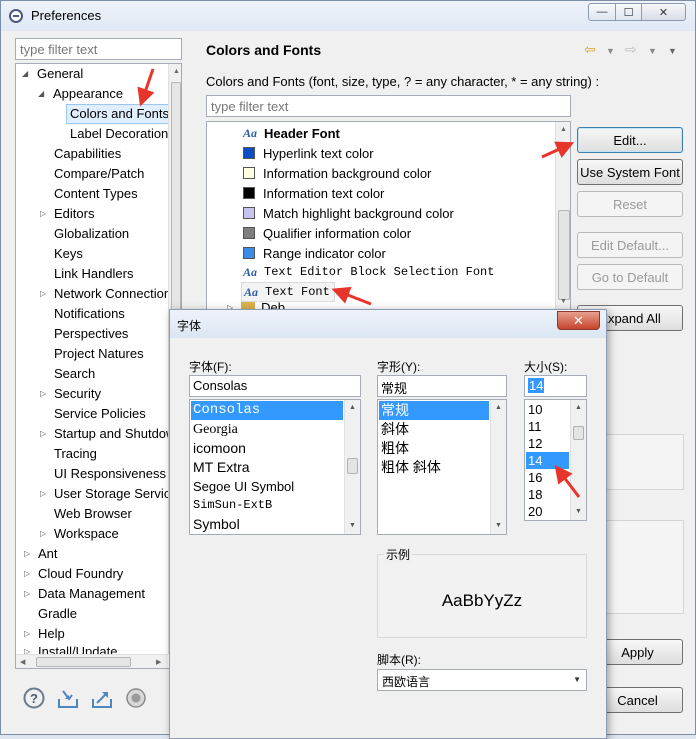 This screenshot has width=696, height=739. I want to click on annotation-arrow-colors-and-fonts, so click(146, 87).